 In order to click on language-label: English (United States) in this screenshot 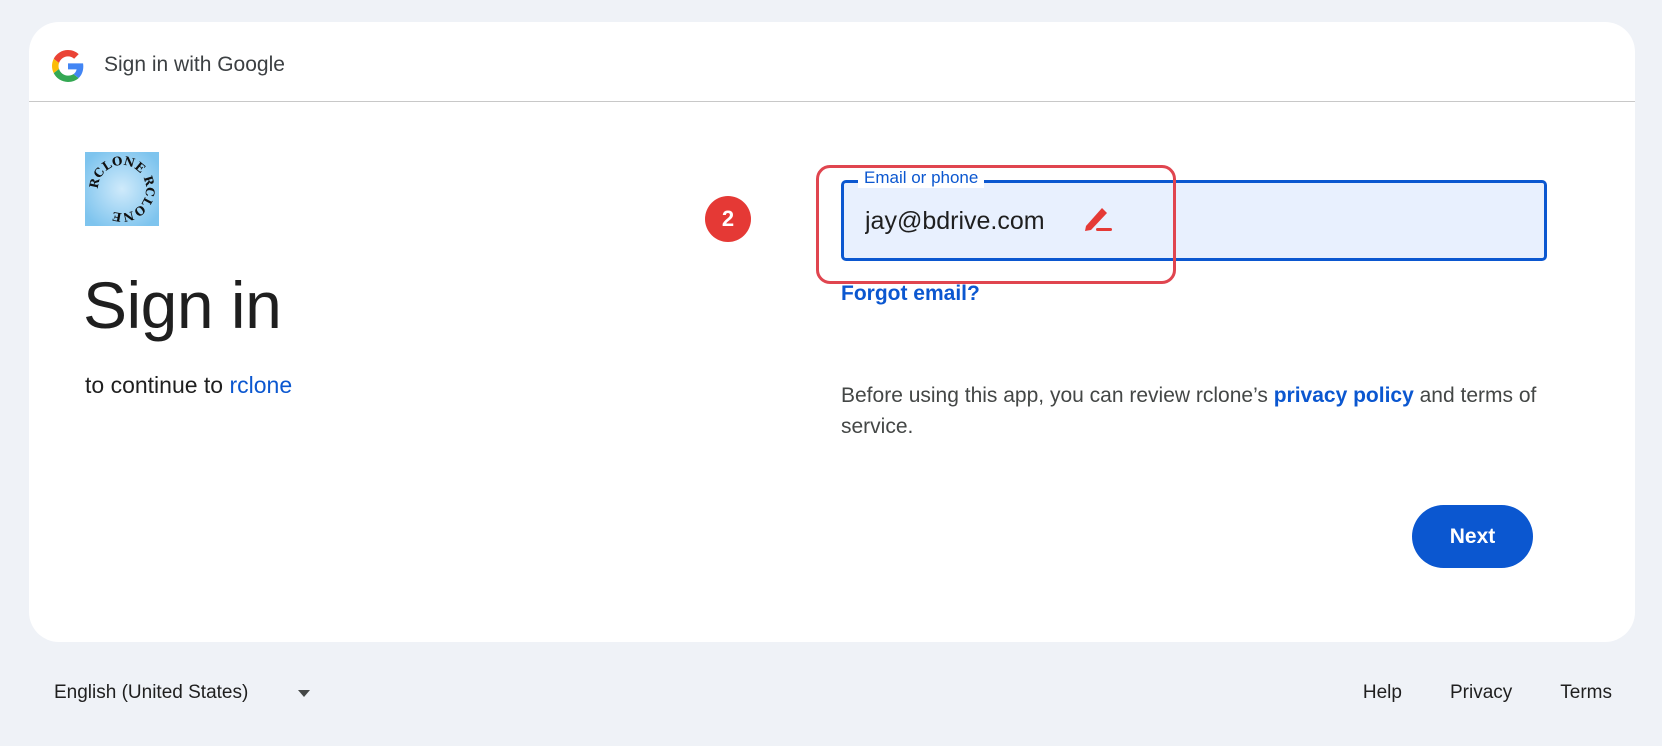, I will do `click(151, 692)`.